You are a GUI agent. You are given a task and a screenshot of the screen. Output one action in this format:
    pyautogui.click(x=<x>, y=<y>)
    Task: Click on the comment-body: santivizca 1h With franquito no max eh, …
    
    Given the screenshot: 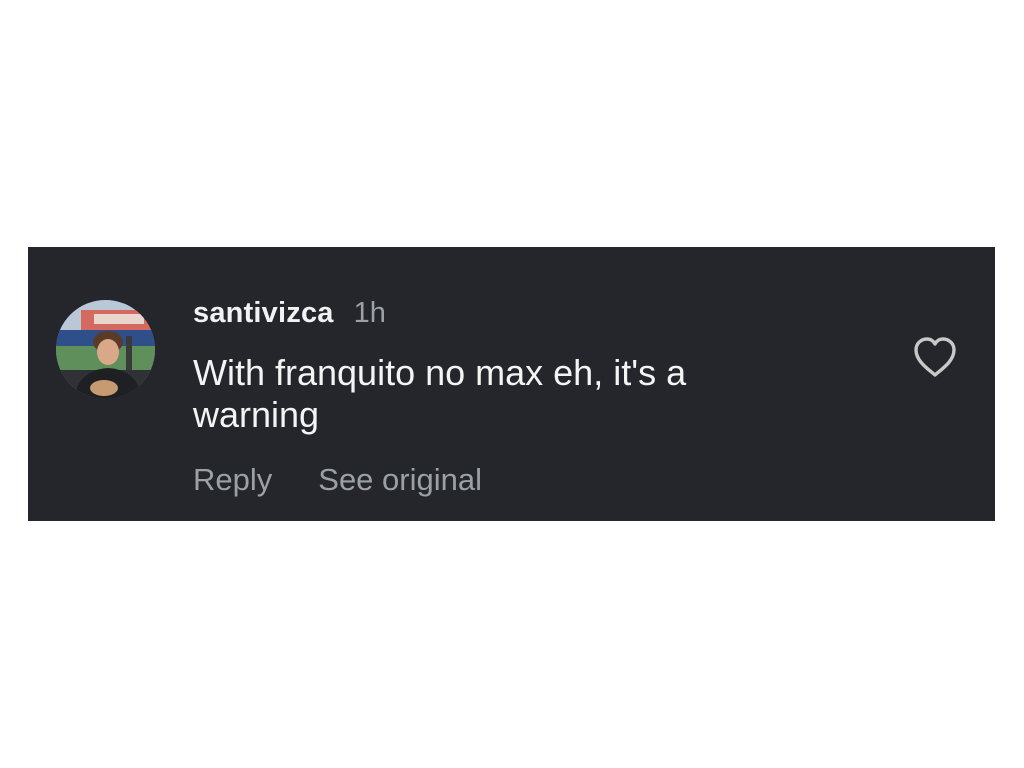 What is the action you would take?
    pyautogui.click(x=473, y=366)
    